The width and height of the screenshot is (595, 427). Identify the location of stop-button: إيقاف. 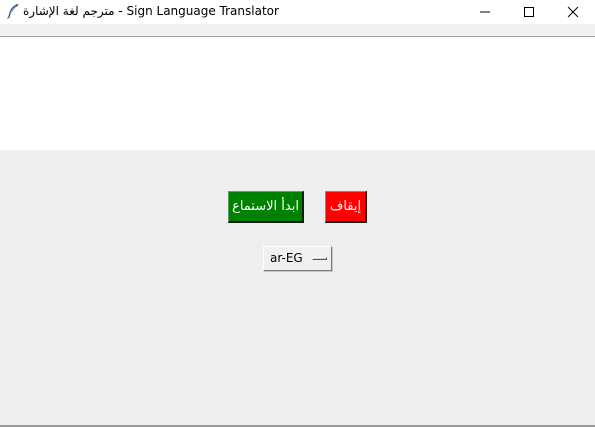
(346, 207).